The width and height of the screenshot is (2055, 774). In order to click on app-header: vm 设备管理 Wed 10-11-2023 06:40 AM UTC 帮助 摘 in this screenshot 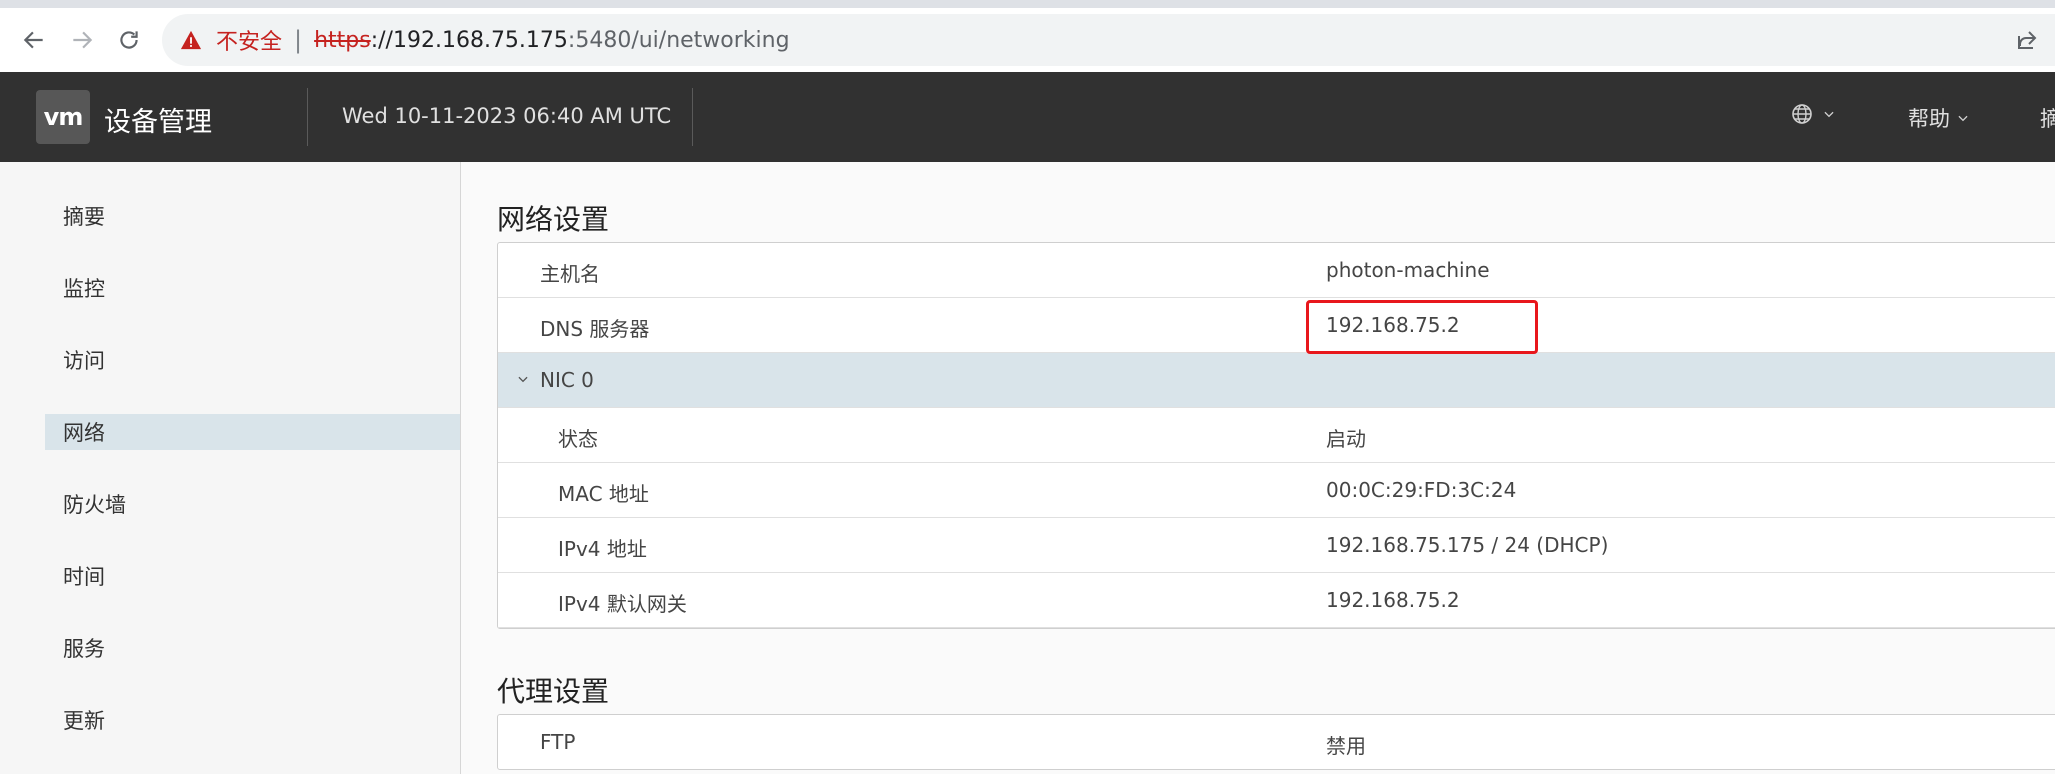, I will do `click(1027, 117)`.